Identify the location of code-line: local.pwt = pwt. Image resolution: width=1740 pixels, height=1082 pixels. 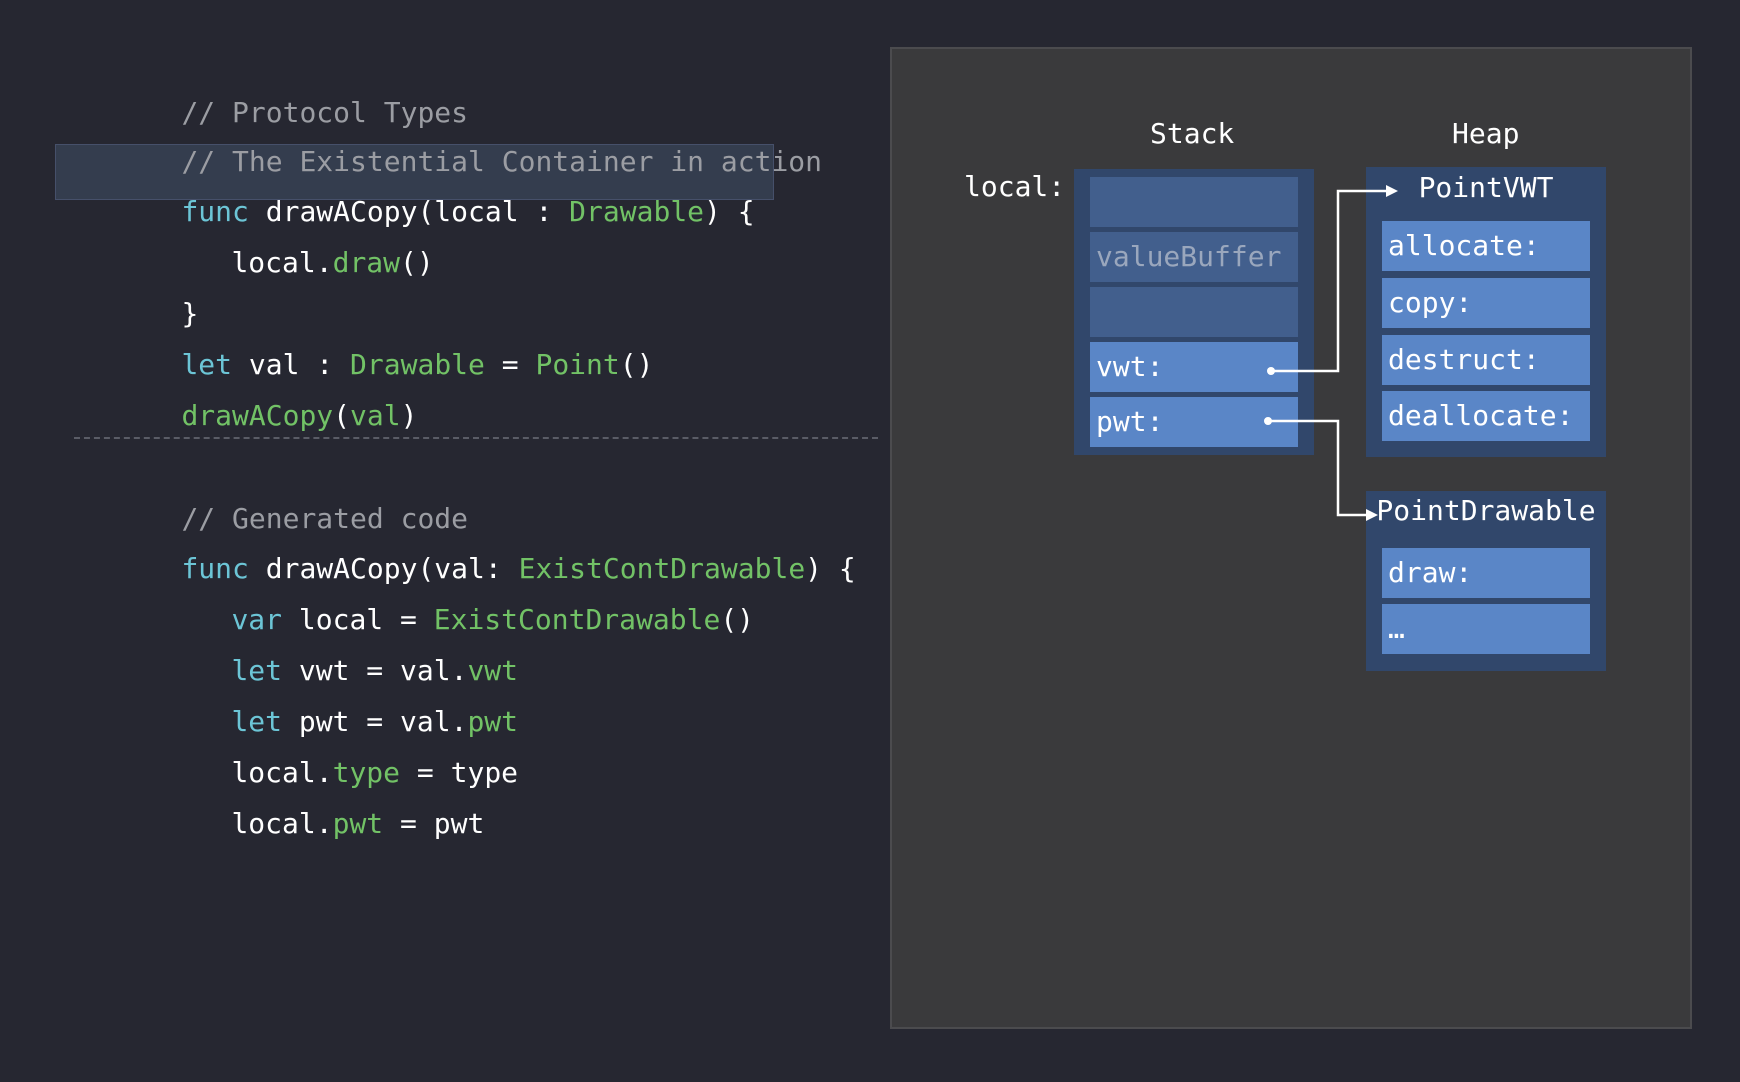
(324, 824).